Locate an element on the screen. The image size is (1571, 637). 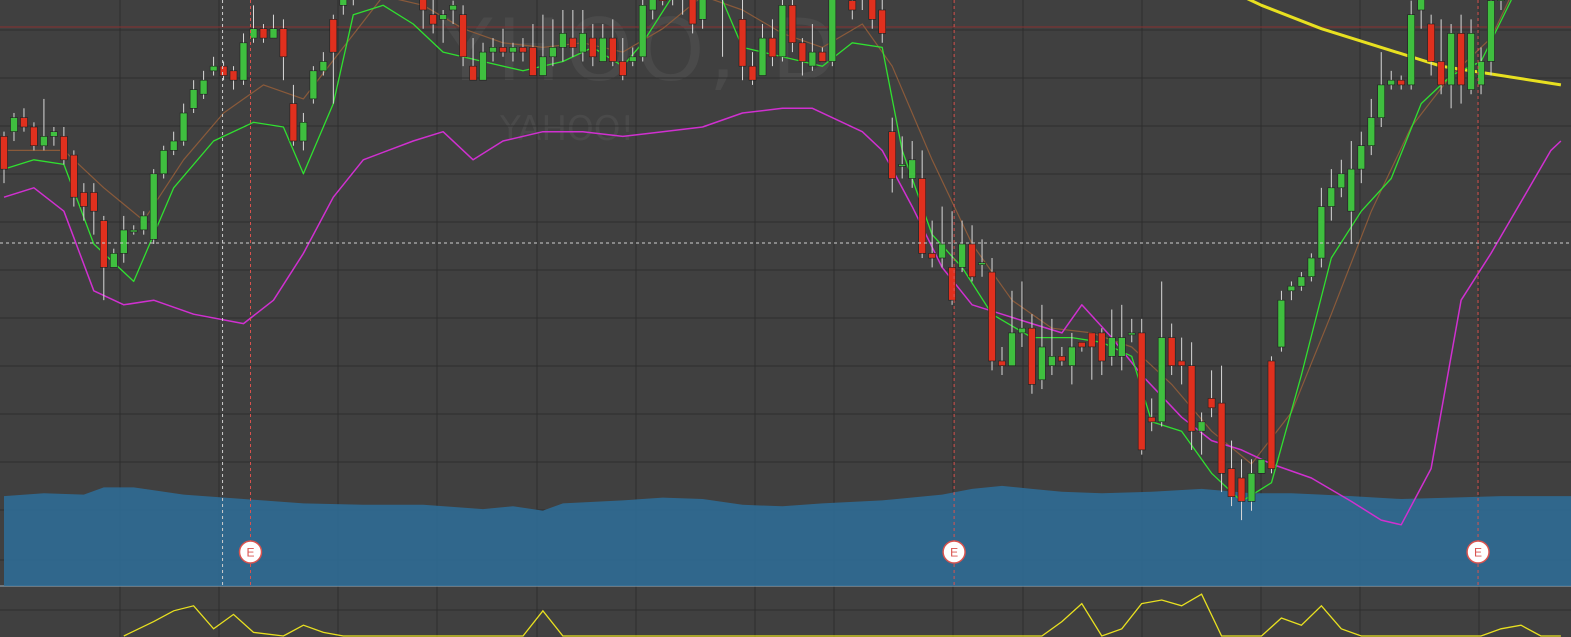
oscillator-panel is located at coordinates (842, 615).